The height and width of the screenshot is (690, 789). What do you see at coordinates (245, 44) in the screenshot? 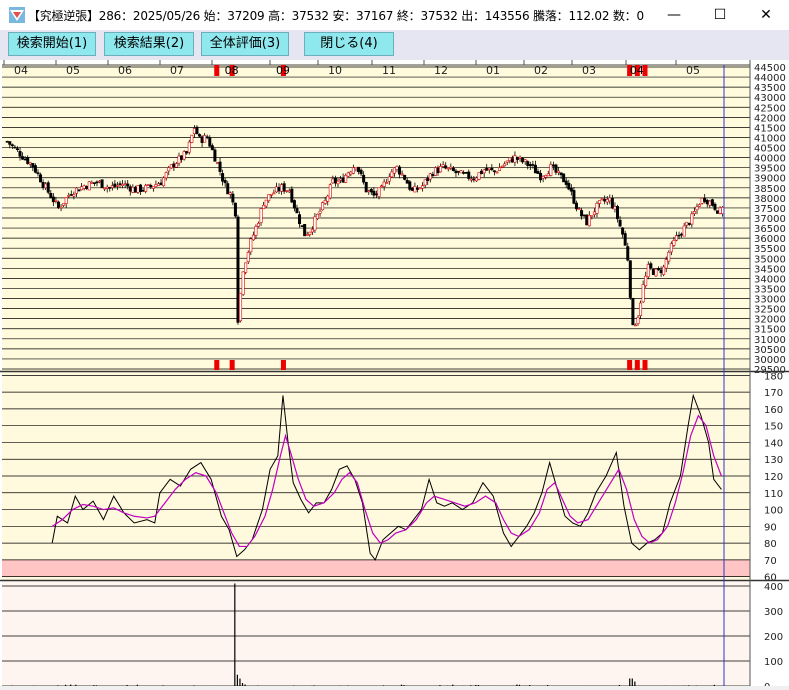
I see `overall-eval-button: 全体評価(3)` at bounding box center [245, 44].